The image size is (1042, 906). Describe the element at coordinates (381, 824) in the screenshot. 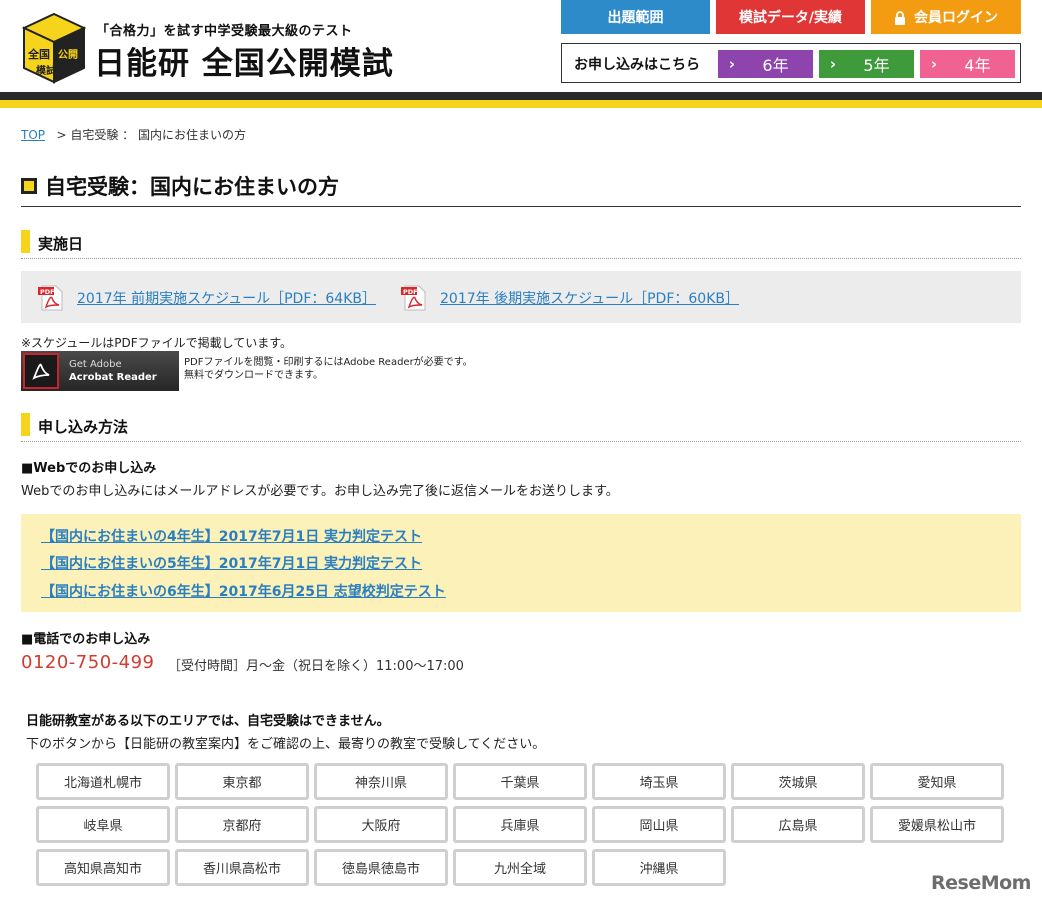

I see `area-button: 大阪府` at that location.